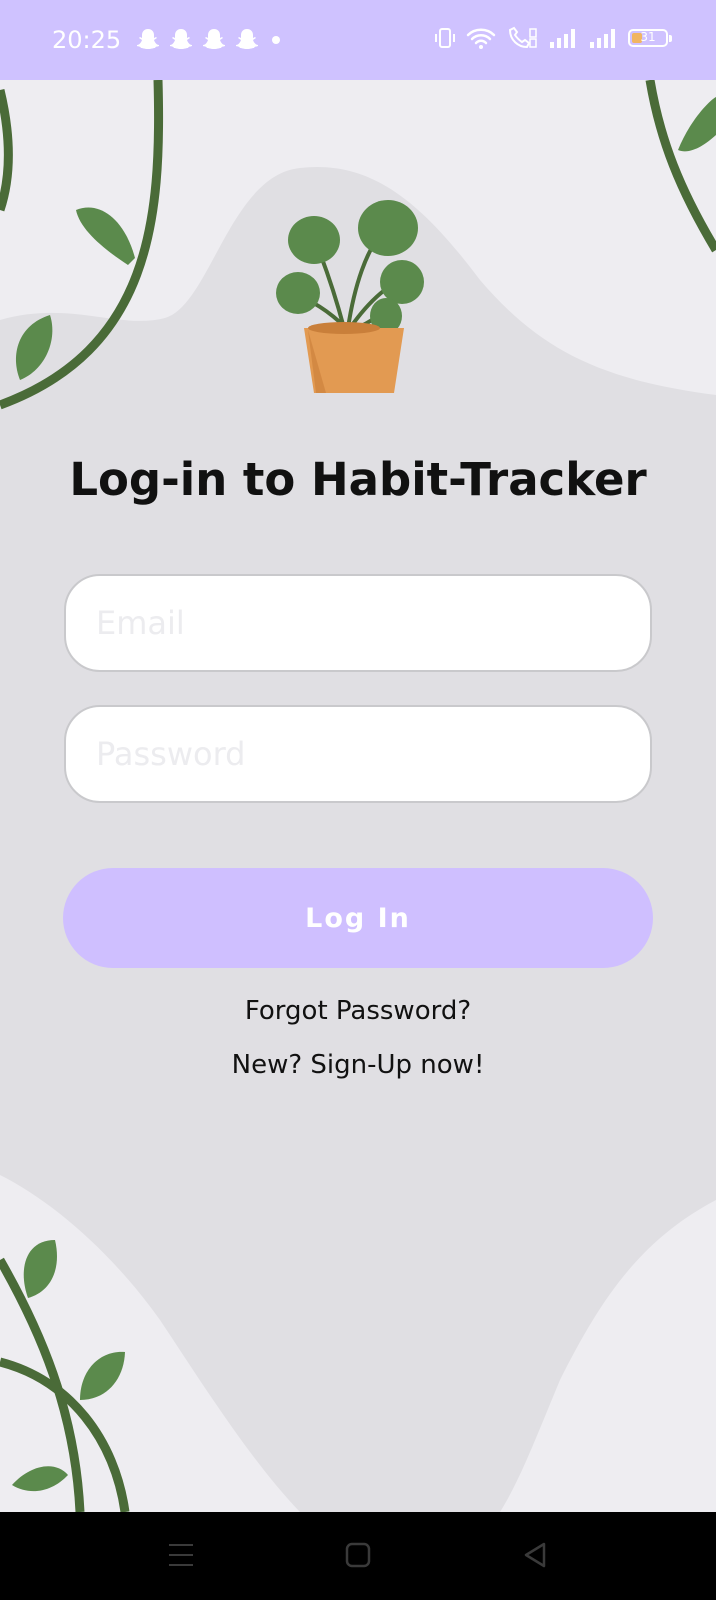 The image size is (716, 1600). What do you see at coordinates (358, 479) in the screenshot?
I see `page-title: Log-in to Habit-Tracker` at bounding box center [358, 479].